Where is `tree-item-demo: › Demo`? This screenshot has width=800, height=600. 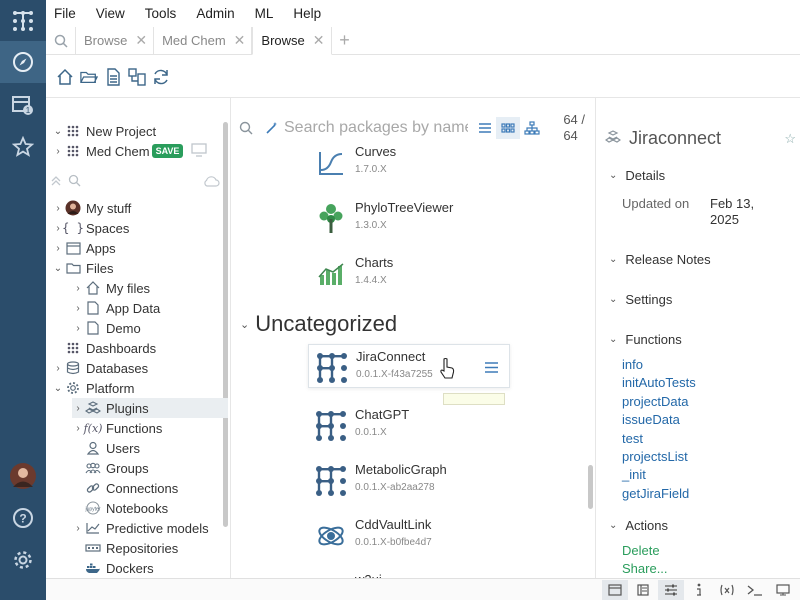 tree-item-demo: › Demo is located at coordinates (150, 328).